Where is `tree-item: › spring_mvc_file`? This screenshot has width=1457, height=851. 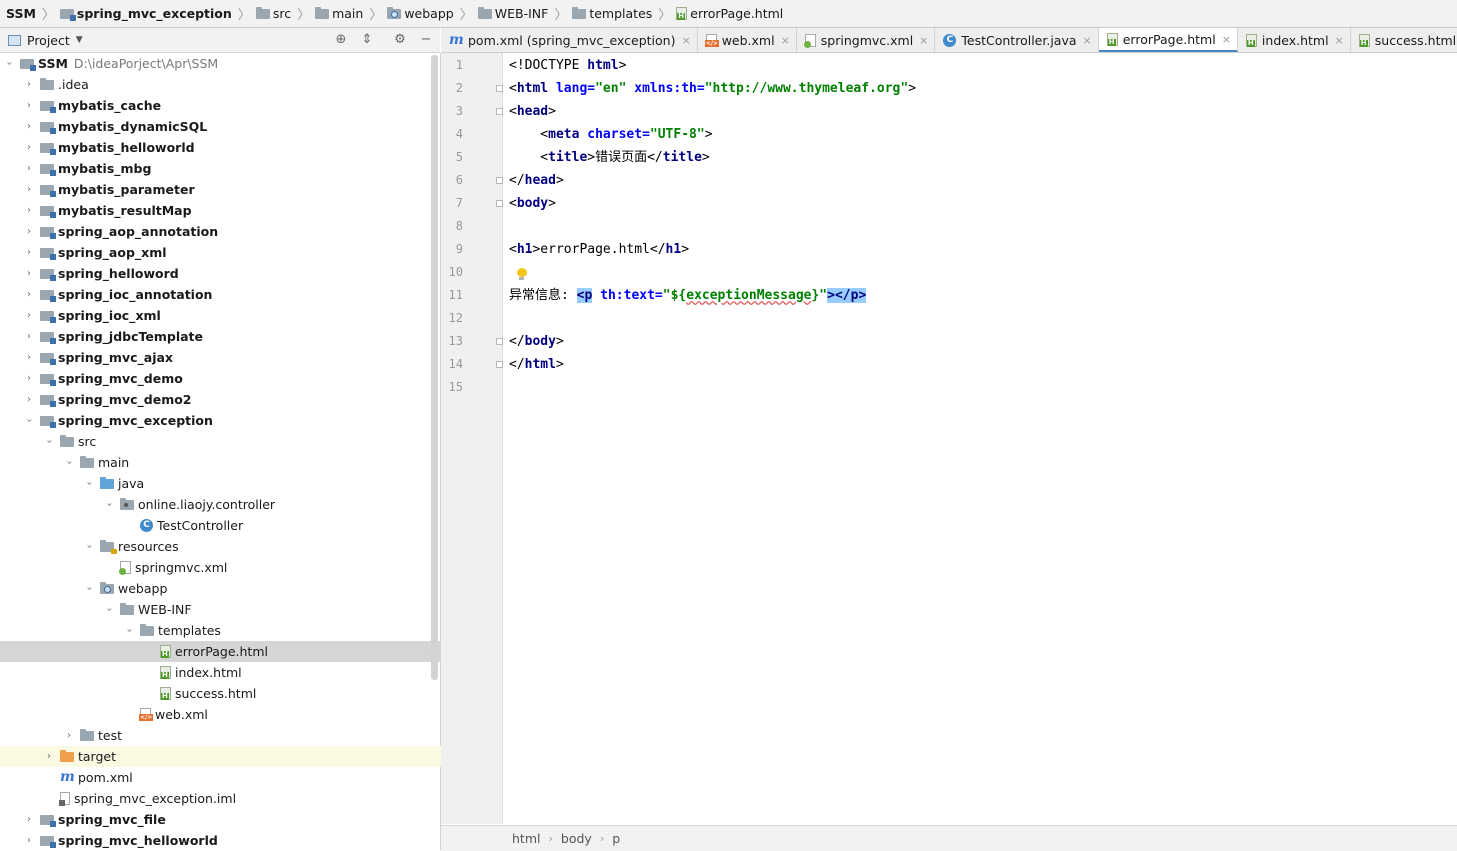 tree-item: › spring_mvc_file is located at coordinates (227, 819).